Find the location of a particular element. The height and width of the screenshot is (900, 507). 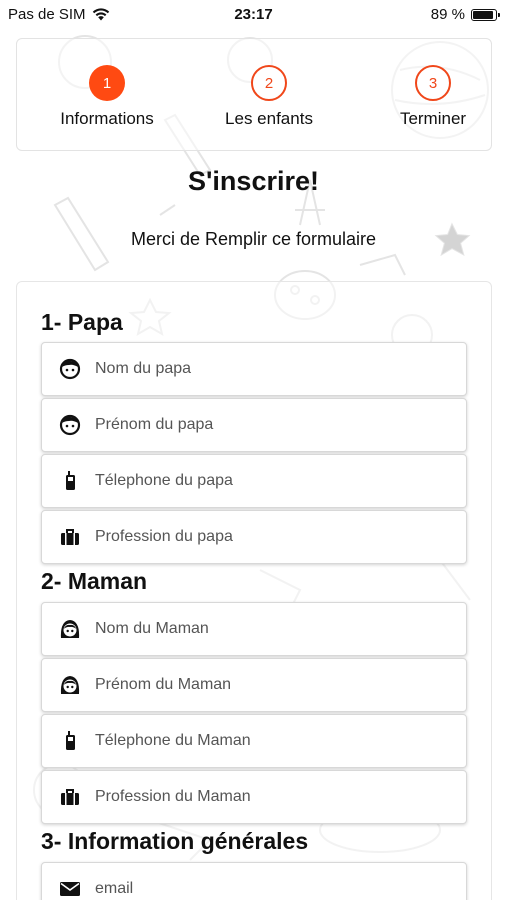

papa-last-name-field is located at coordinates (254, 369).